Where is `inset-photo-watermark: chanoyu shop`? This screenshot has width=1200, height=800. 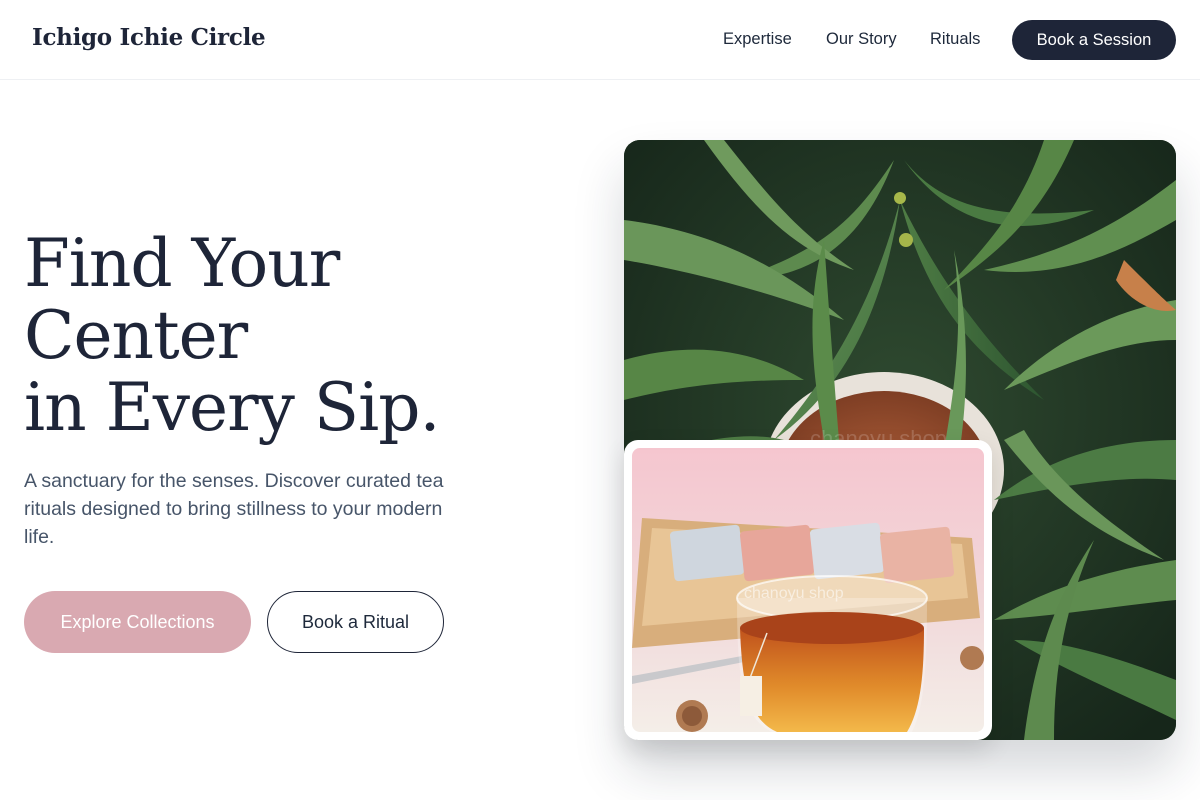 inset-photo-watermark: chanoyu shop is located at coordinates (794, 593).